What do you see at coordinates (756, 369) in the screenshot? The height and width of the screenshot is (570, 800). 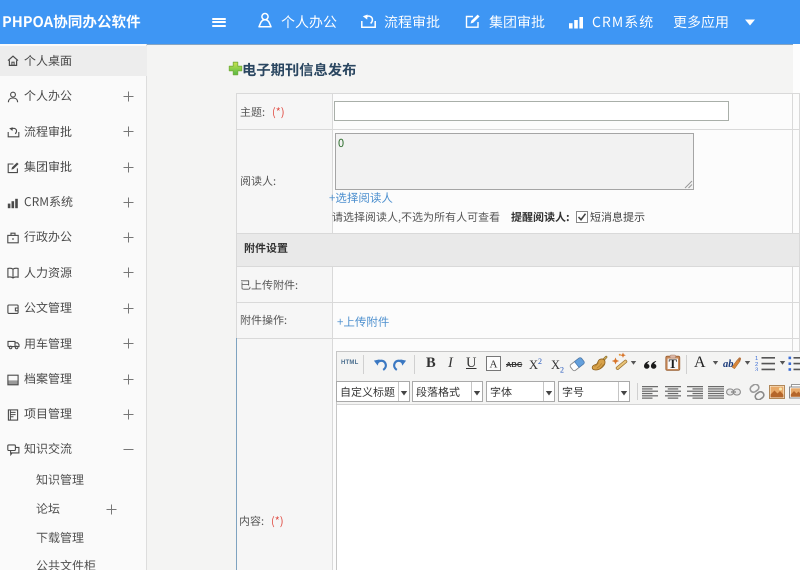 I see `svg-text: 3` at bounding box center [756, 369].